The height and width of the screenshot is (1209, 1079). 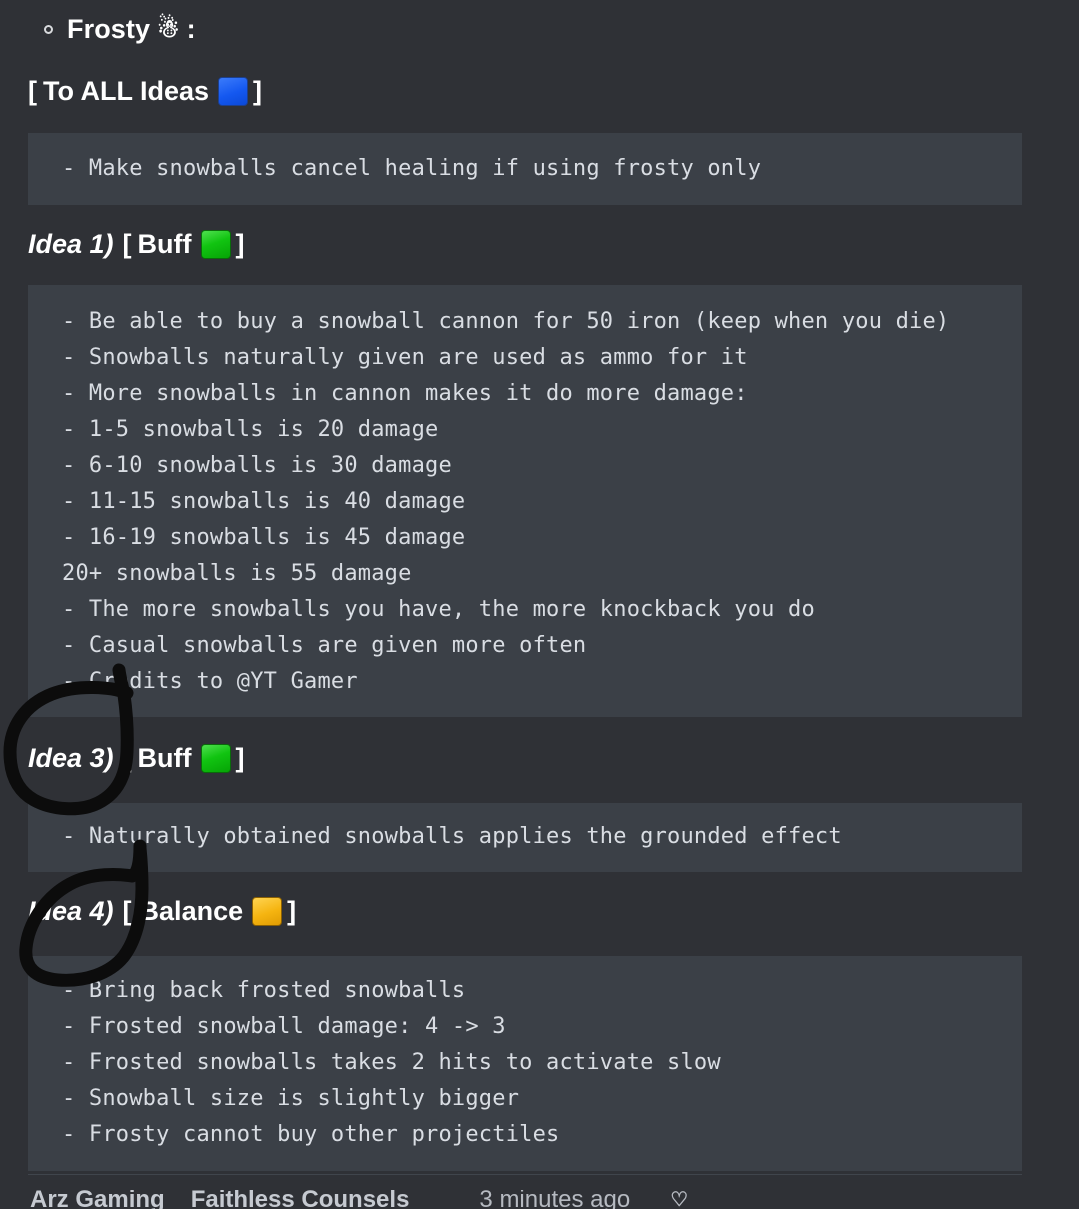 I want to click on to-all-ideas-heading: [To ALL Ideas ], so click(x=539, y=91).